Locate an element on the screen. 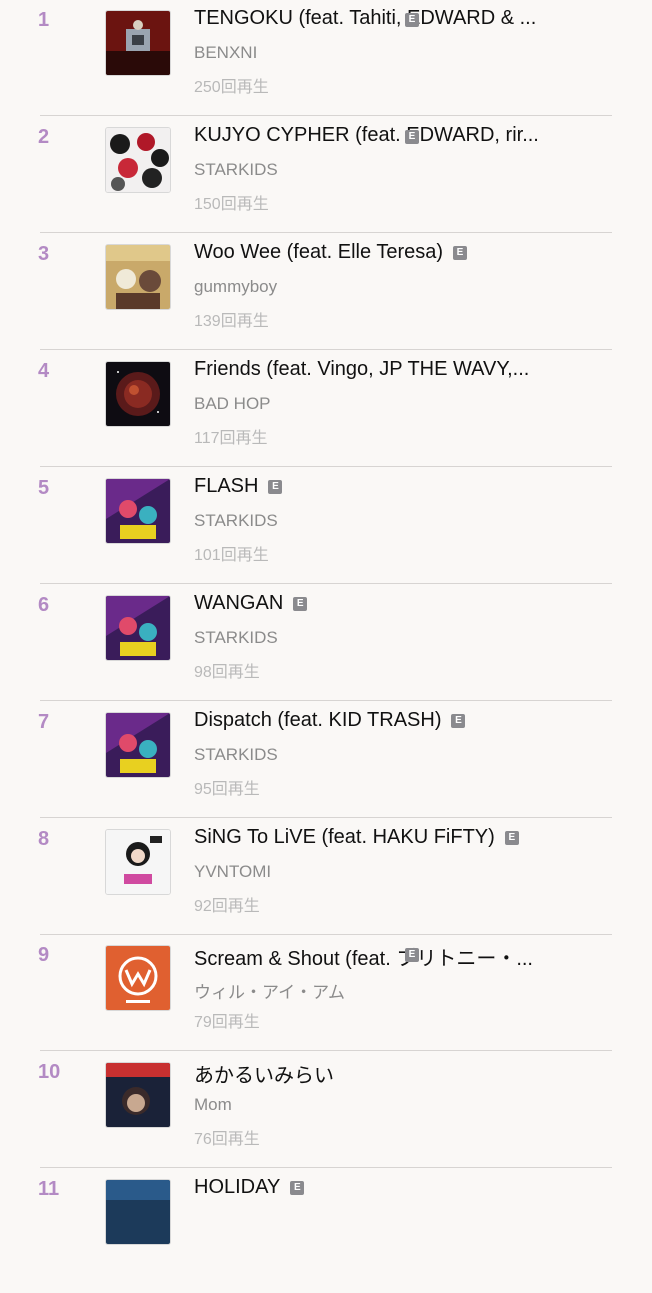  album-art-tengoku is located at coordinates (138, 43).